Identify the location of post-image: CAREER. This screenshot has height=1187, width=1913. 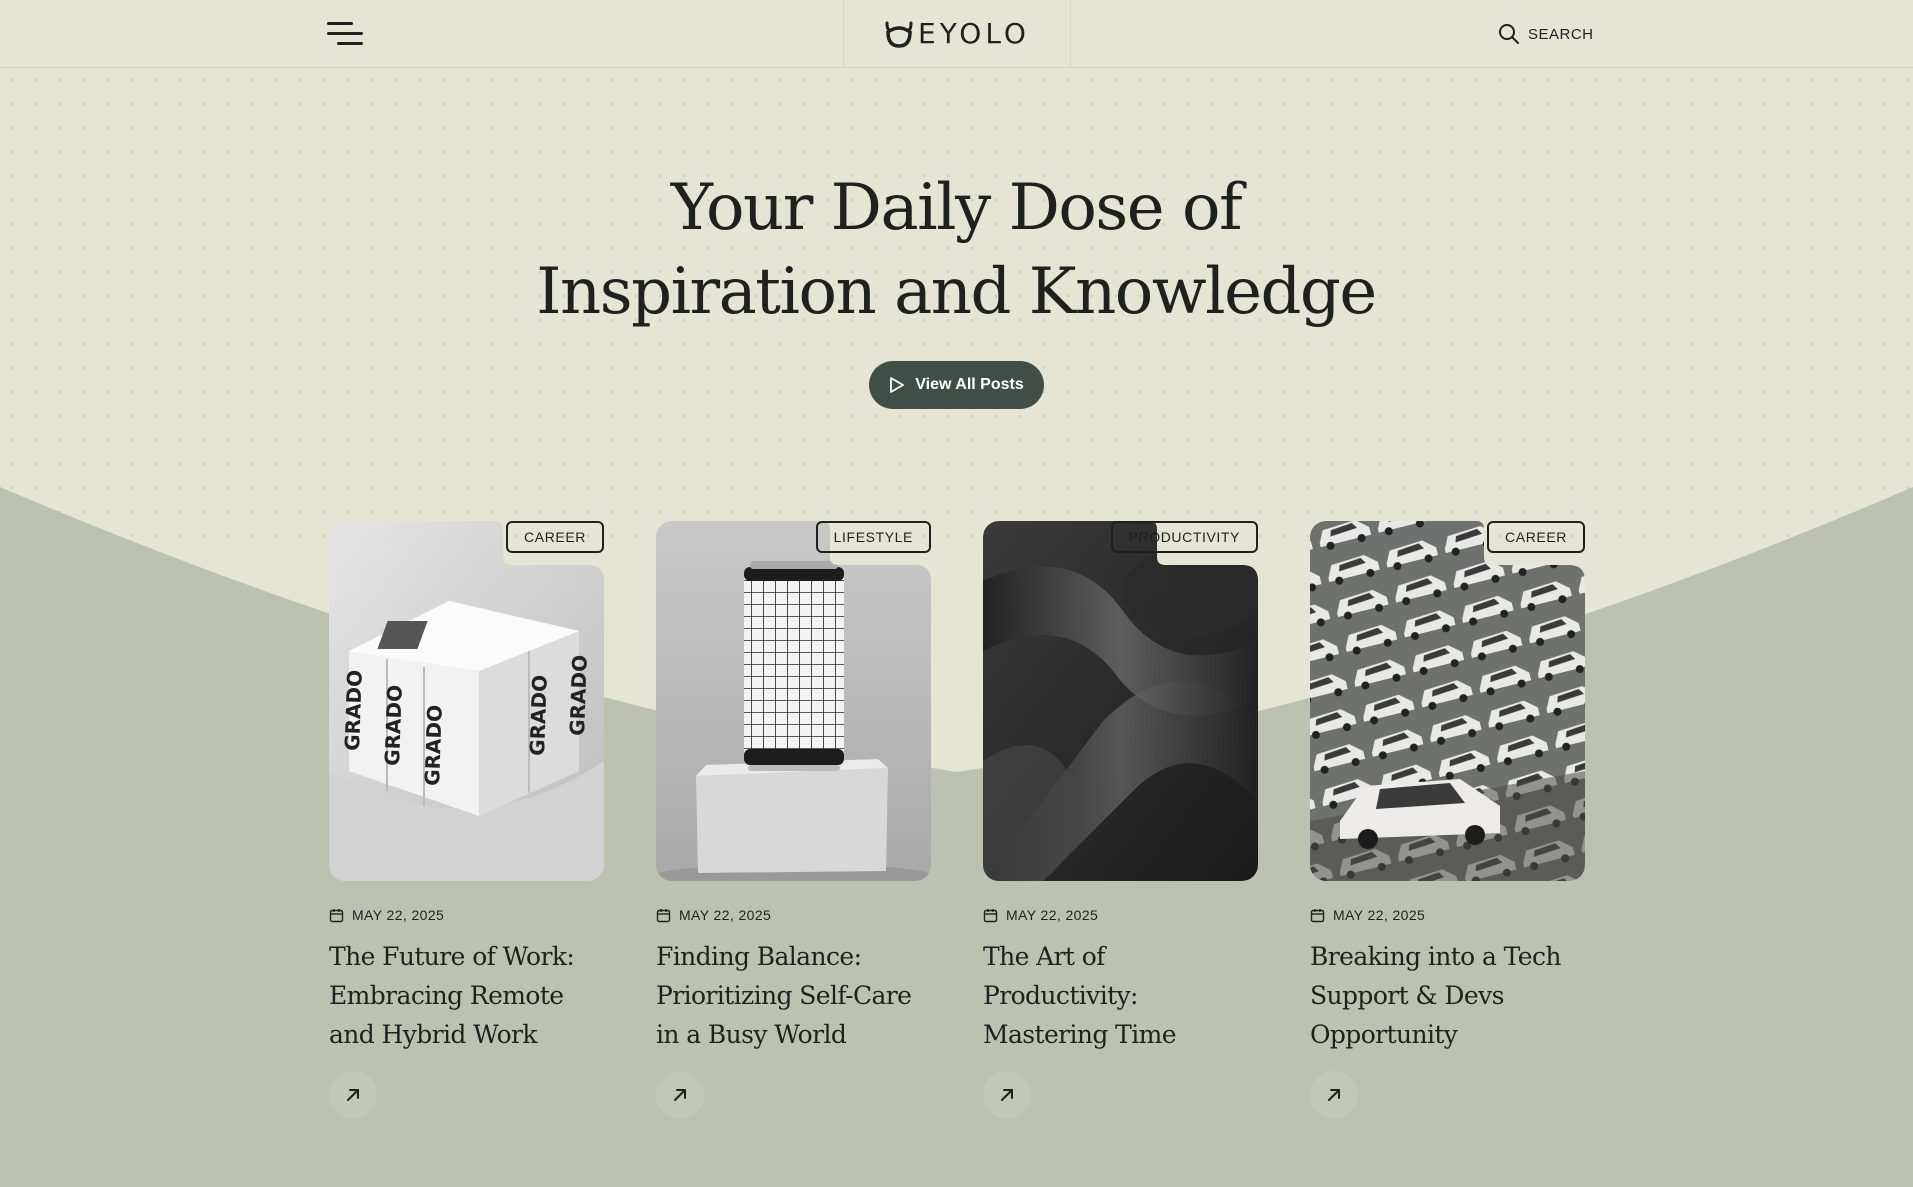
(1447, 701).